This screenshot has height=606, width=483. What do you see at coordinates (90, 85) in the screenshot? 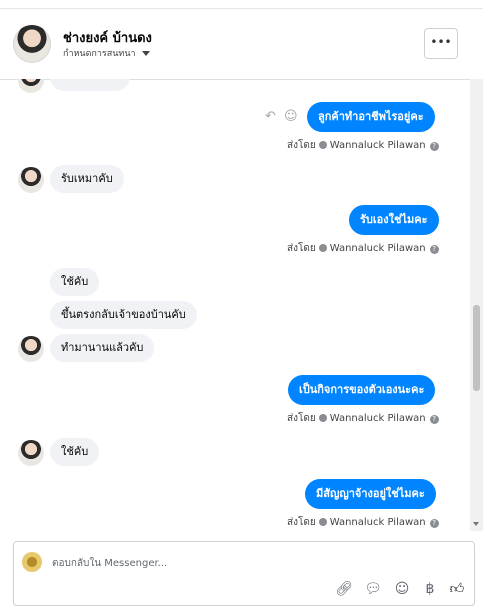
I see `message-bubble` at bounding box center [90, 85].